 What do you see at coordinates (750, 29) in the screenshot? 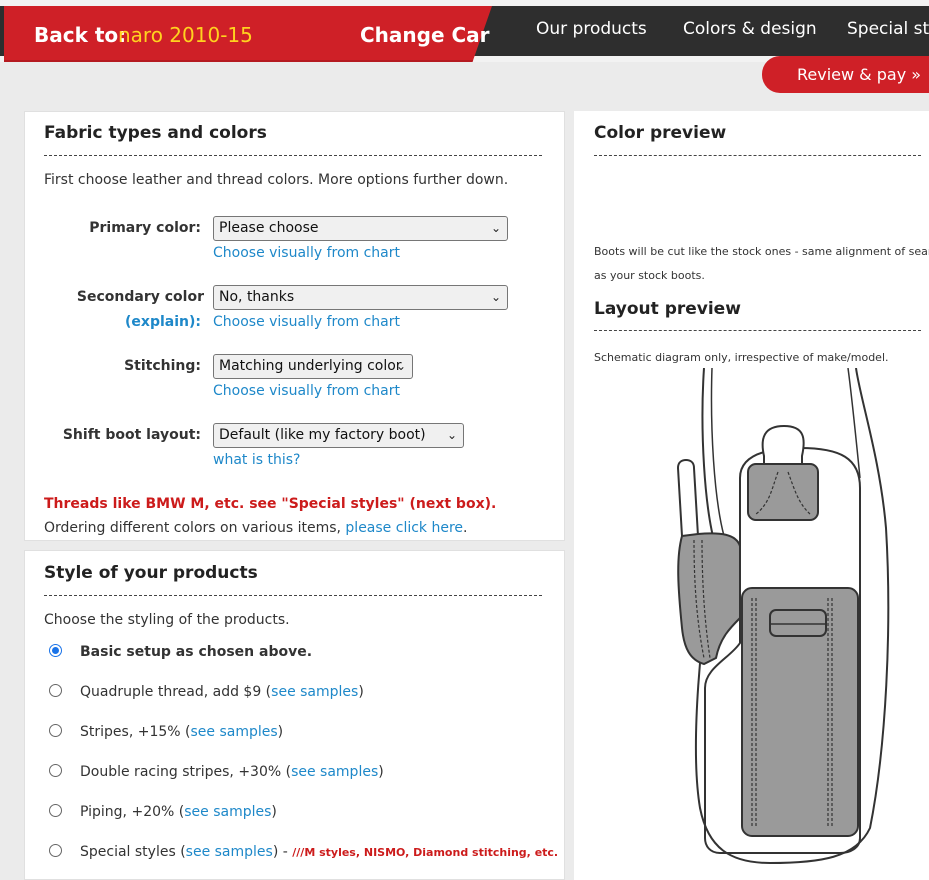
I see `nav-colors-design: Colors & design` at bounding box center [750, 29].